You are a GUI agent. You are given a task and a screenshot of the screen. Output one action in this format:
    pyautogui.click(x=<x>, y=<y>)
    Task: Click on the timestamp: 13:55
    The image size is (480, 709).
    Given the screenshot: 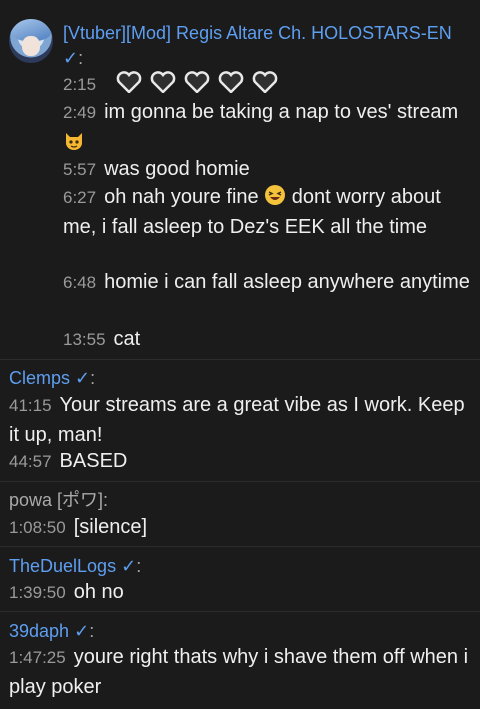 What is the action you would take?
    pyautogui.click(x=84, y=339)
    